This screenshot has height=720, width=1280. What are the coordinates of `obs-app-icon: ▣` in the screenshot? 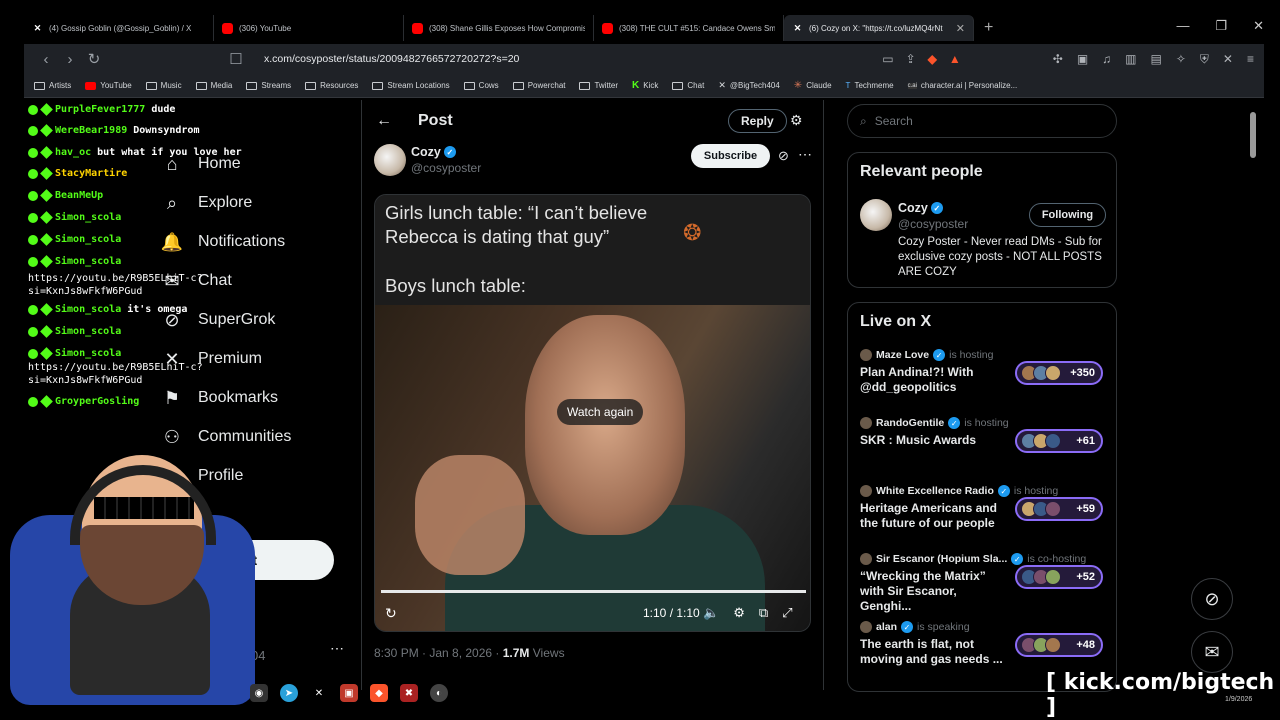 It's located at (349, 693).